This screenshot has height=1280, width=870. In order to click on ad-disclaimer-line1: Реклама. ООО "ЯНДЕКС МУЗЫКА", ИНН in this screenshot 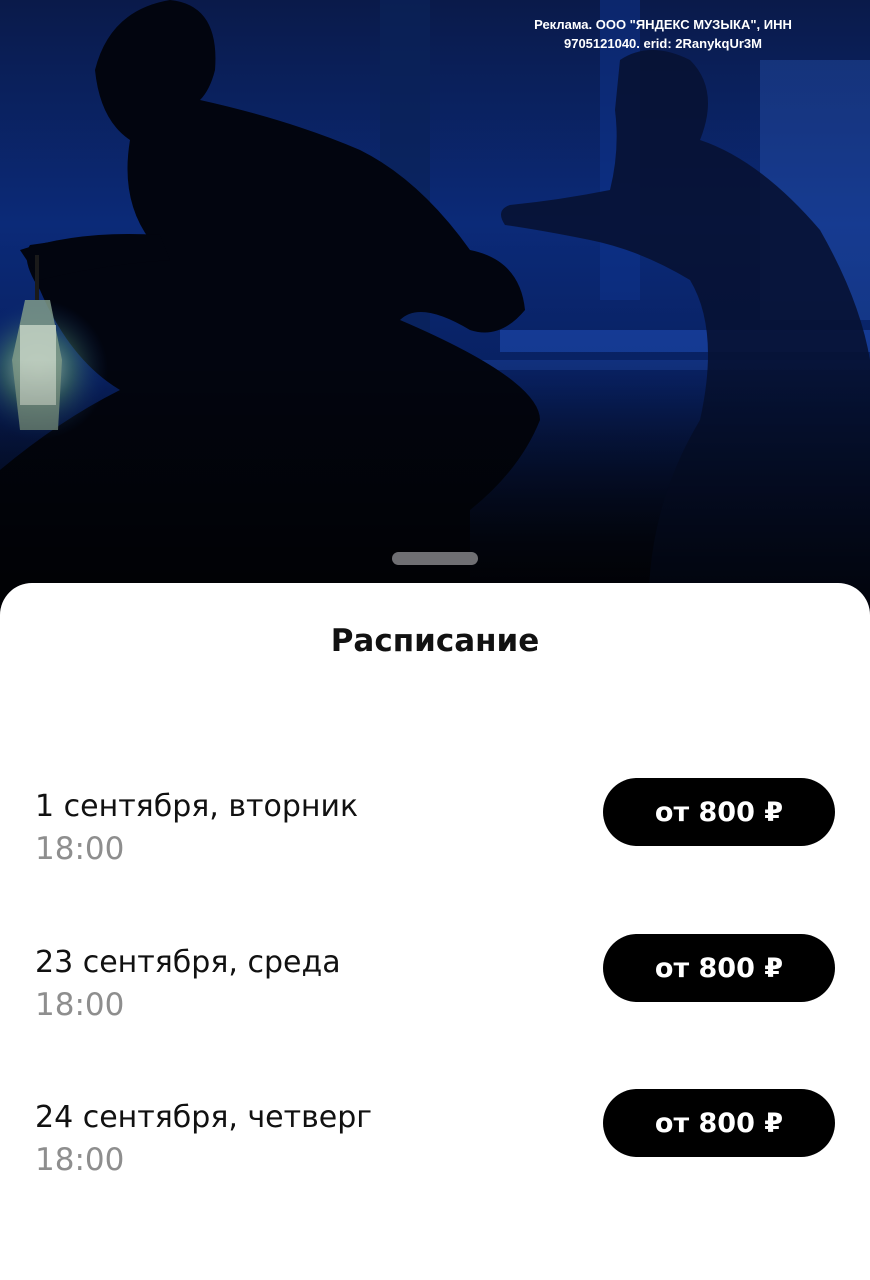, I will do `click(663, 24)`.